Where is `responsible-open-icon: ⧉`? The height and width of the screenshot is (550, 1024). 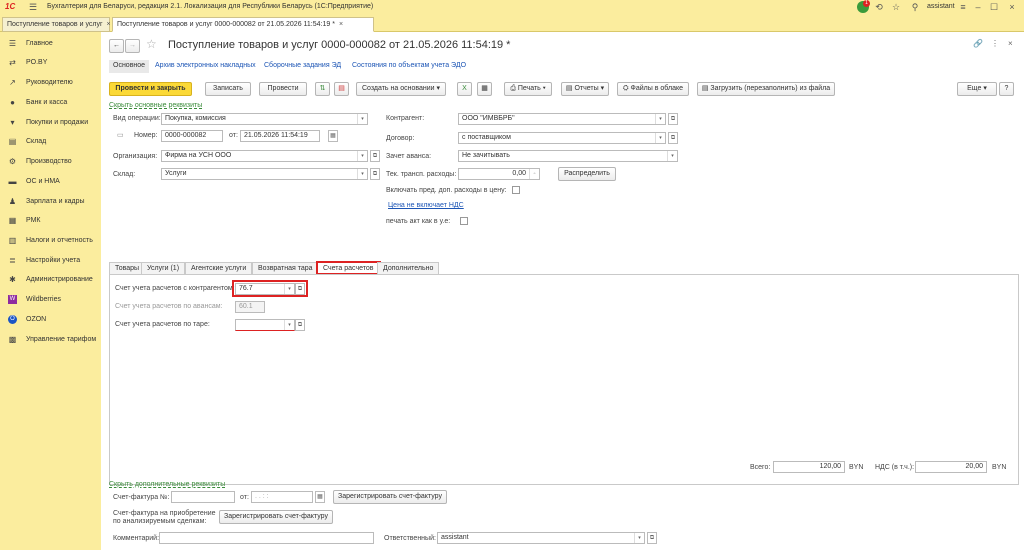 responsible-open-icon: ⧉ is located at coordinates (652, 538).